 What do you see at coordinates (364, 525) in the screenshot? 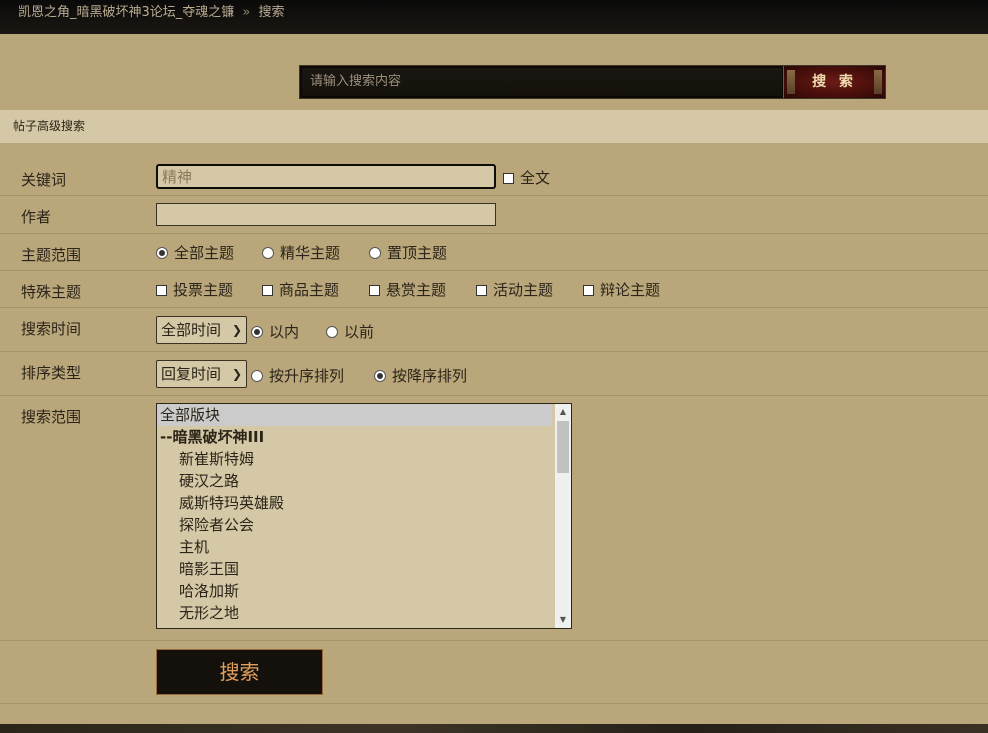
I see `list-item: 探险者公会` at bounding box center [364, 525].